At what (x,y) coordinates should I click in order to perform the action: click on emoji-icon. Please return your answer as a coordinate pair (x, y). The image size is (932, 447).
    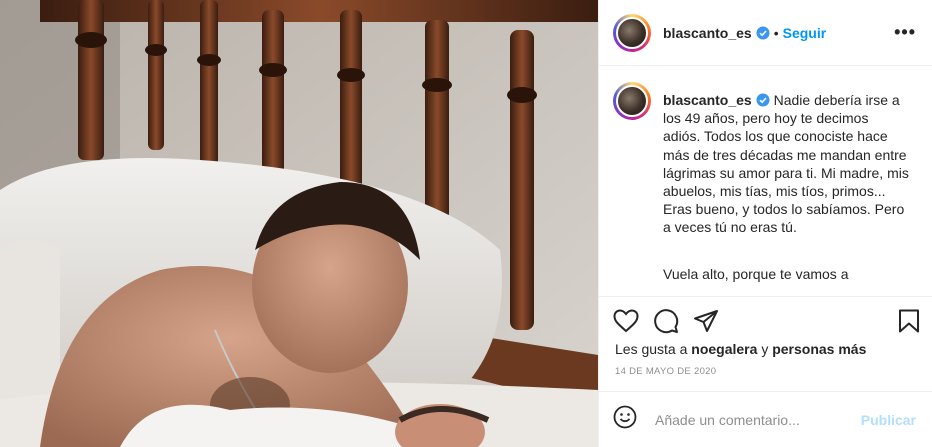
    Looking at the image, I should click on (625, 419).